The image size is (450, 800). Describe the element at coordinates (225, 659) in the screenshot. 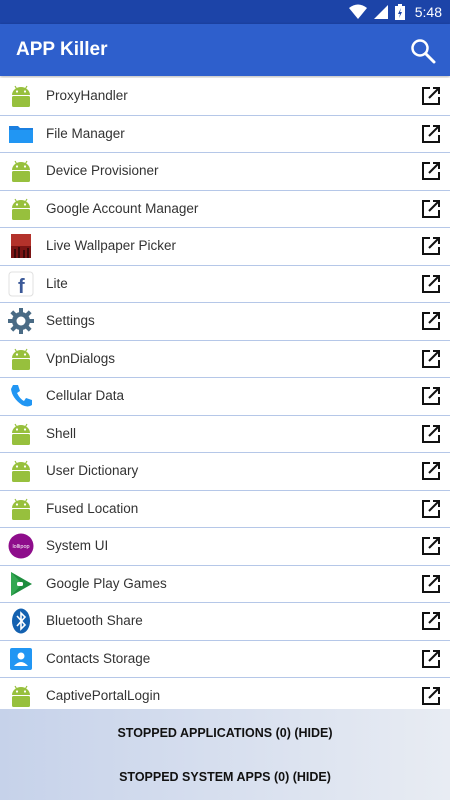

I see `app-row: Contacts Storage` at that location.